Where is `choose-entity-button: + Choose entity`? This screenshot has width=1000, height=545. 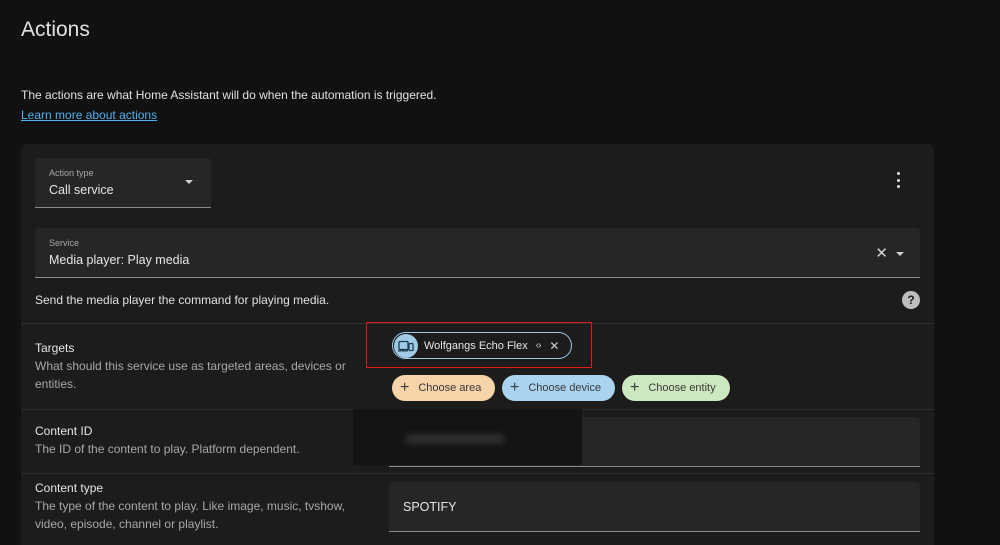 choose-entity-button: + Choose entity is located at coordinates (676, 388).